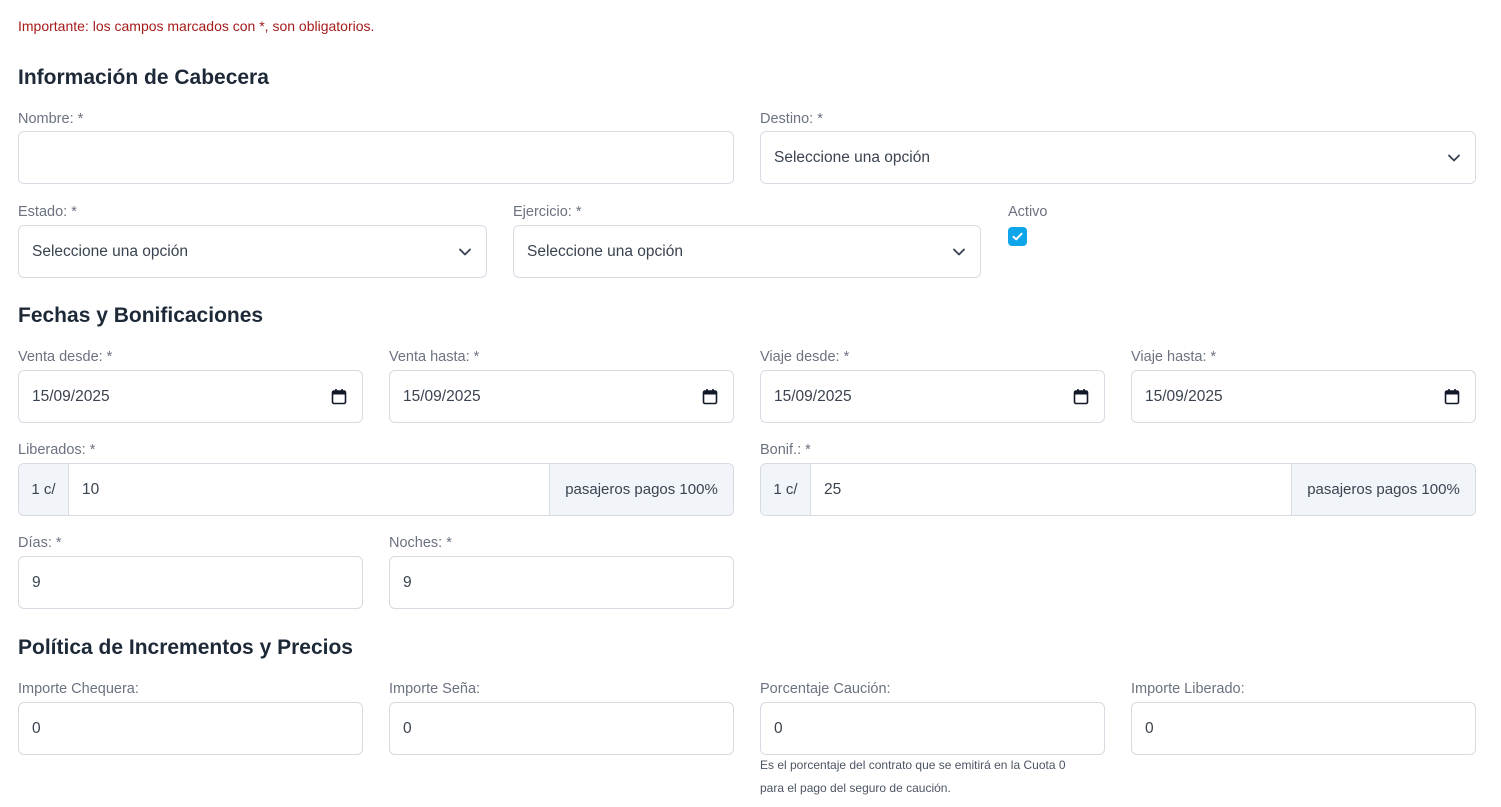 Image resolution: width=1501 pixels, height=807 pixels. I want to click on ejercicio-select: Seleccione una opción, so click(747, 251).